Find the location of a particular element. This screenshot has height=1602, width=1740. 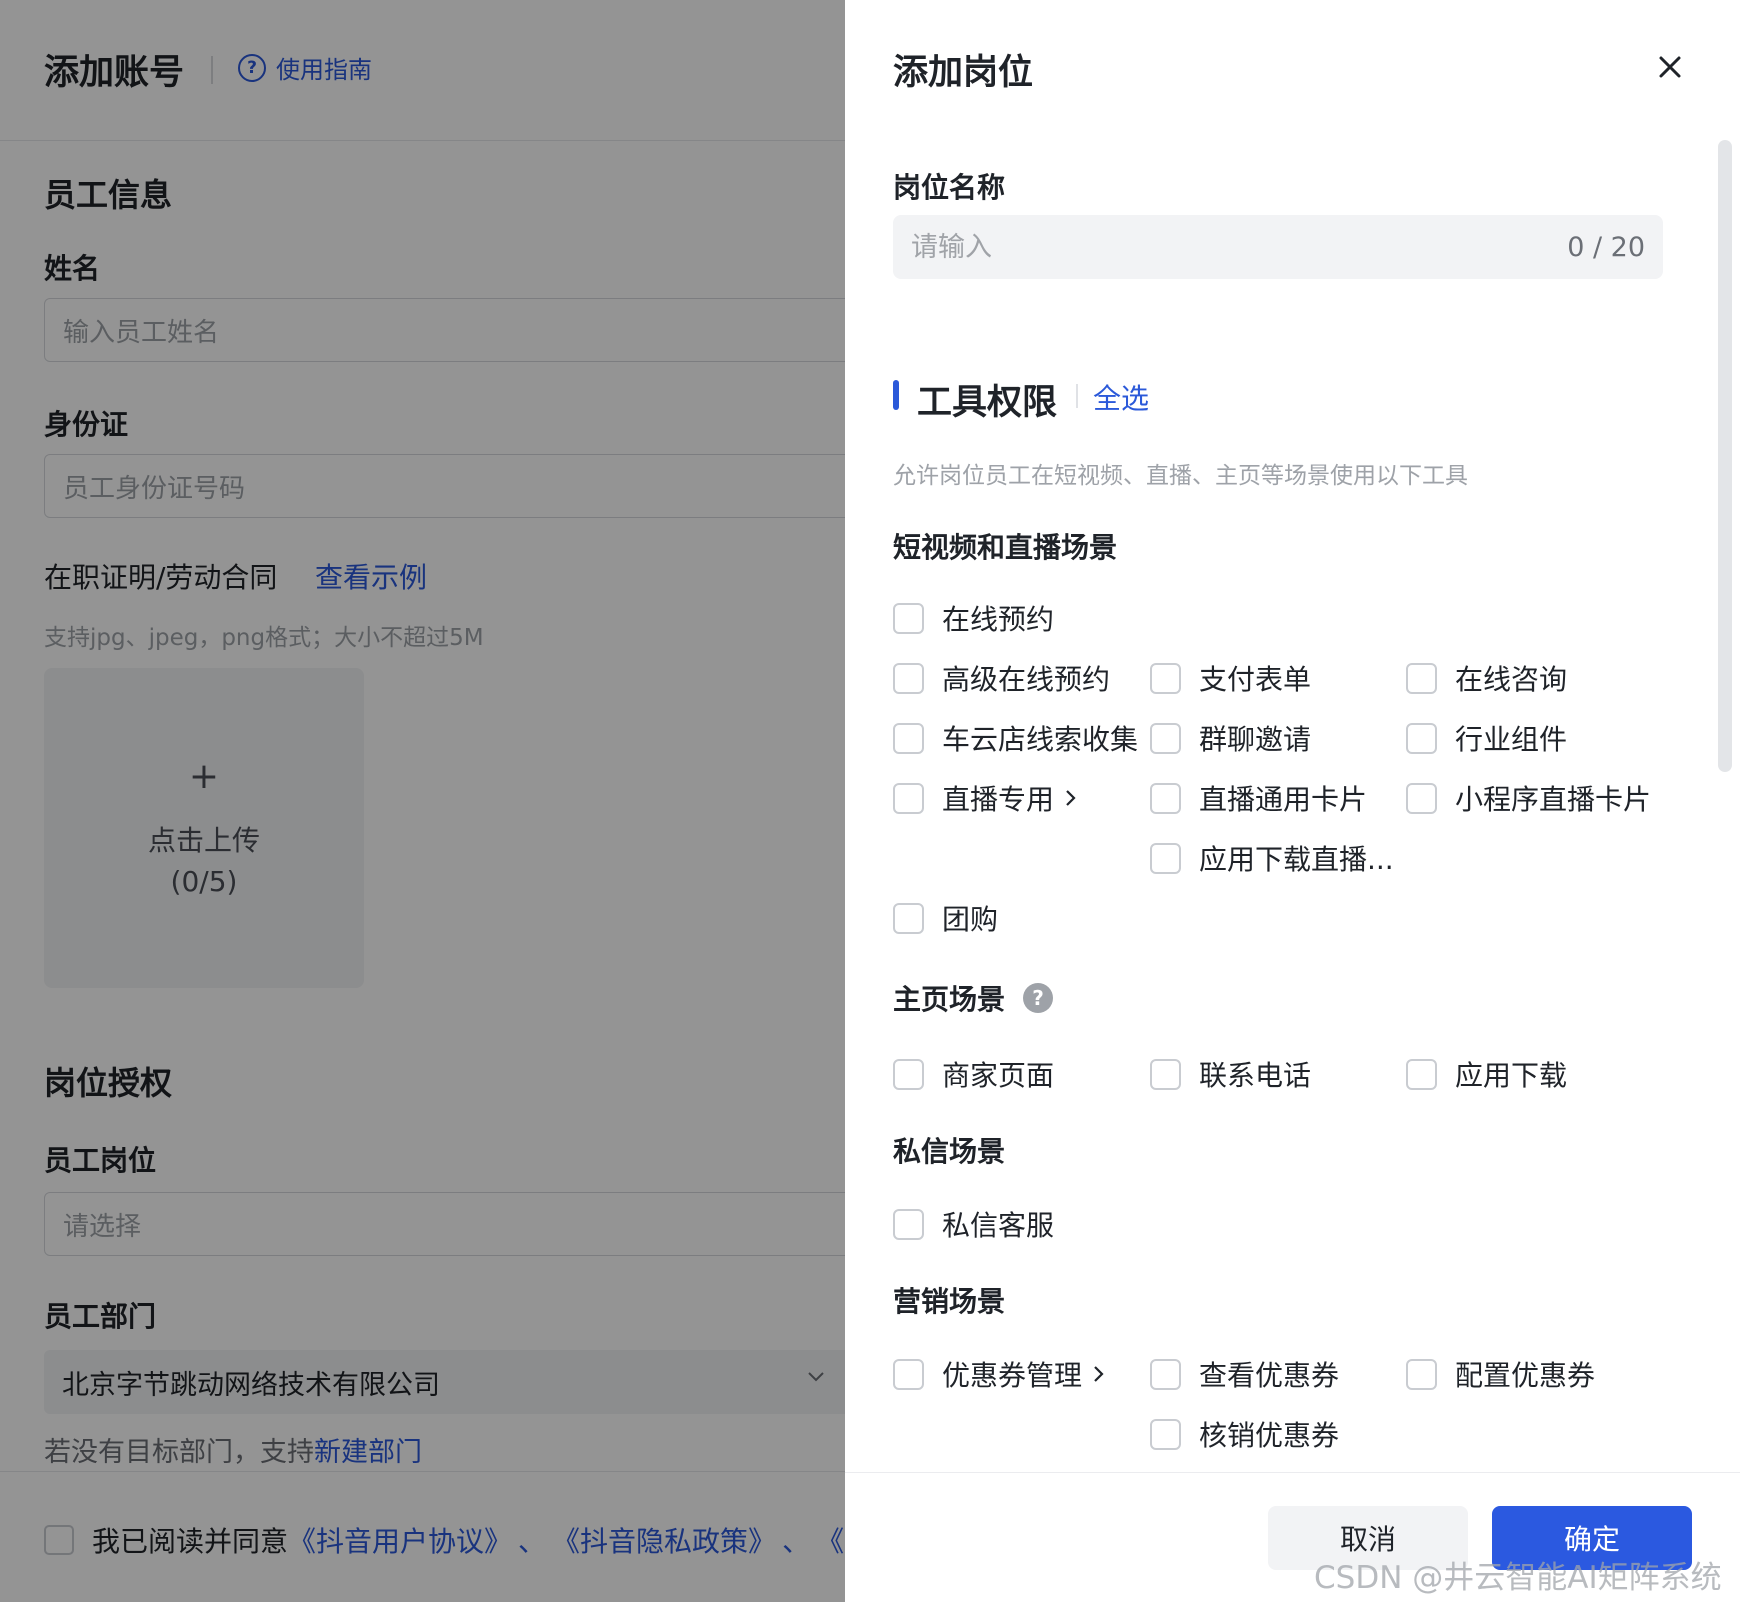

close-icon is located at coordinates (1670, 67).